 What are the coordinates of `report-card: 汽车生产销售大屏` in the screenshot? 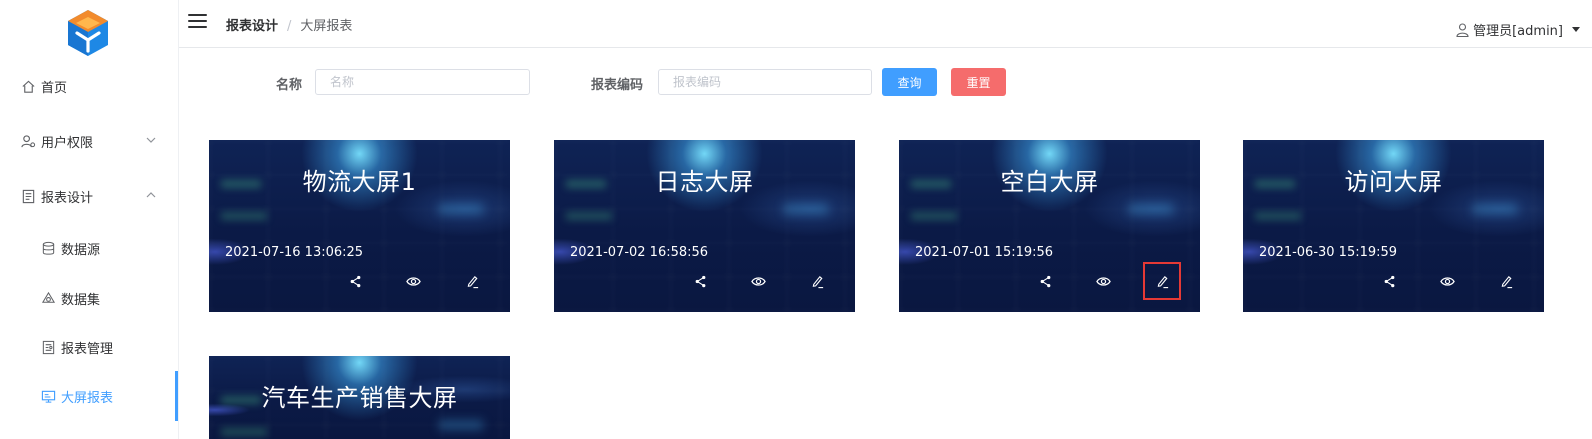 It's located at (359, 397).